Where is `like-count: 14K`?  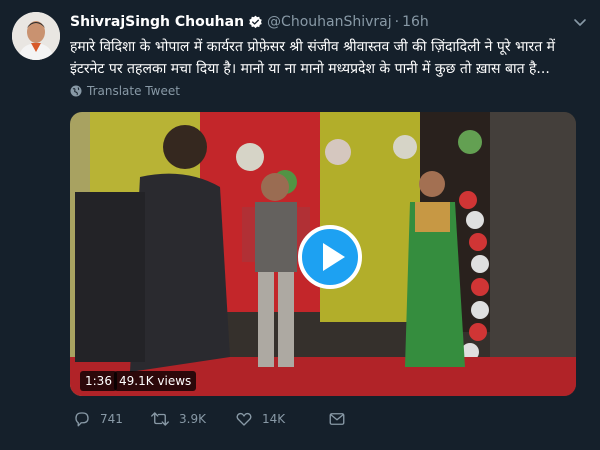
like-count: 14K is located at coordinates (274, 419).